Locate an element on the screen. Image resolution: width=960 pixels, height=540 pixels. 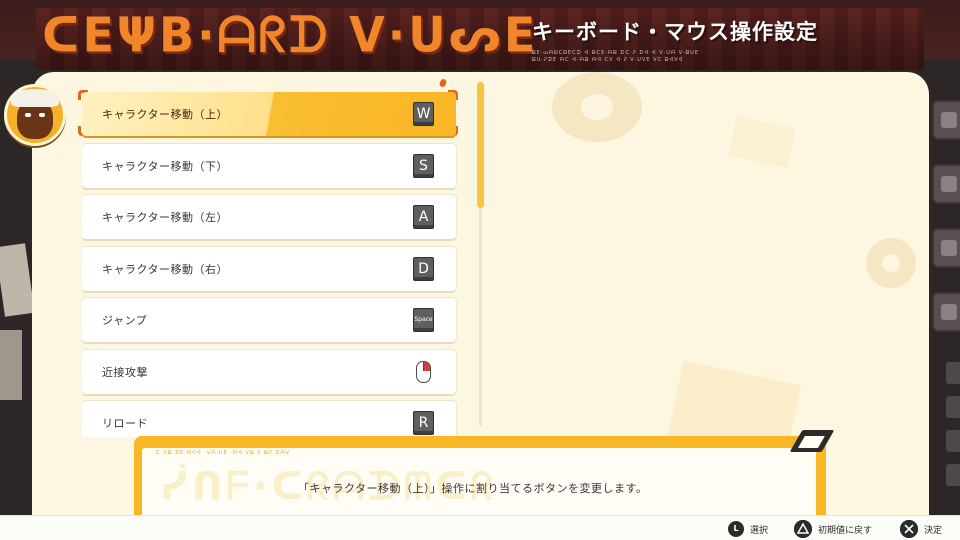
hint-confirm: 決定 is located at coordinates (921, 529).